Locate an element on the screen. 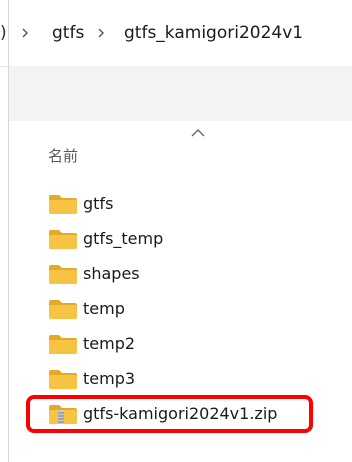  sort-ascending-icon is located at coordinates (198, 133).